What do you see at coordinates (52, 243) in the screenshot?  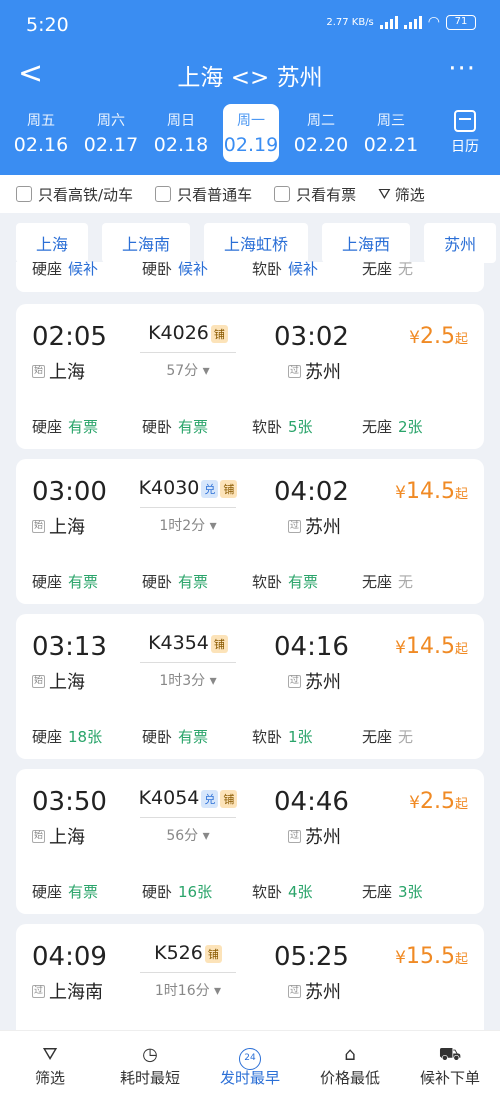 I see `station-chip: 上海` at bounding box center [52, 243].